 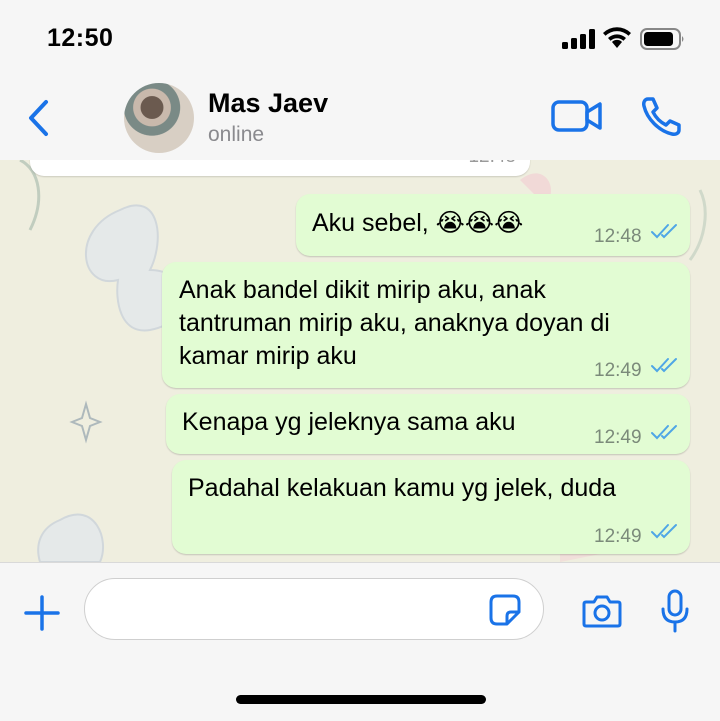 I want to click on phone-icon, so click(x=661, y=117).